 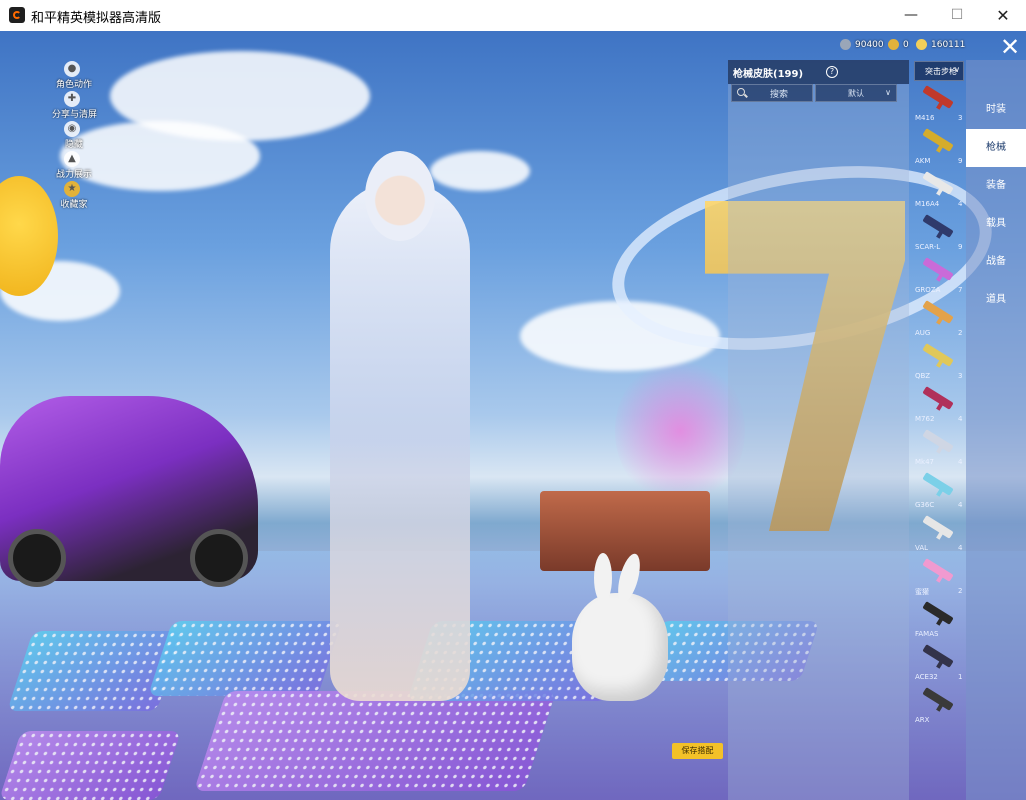 I want to click on weapon-name: FAMAS, so click(x=927, y=634).